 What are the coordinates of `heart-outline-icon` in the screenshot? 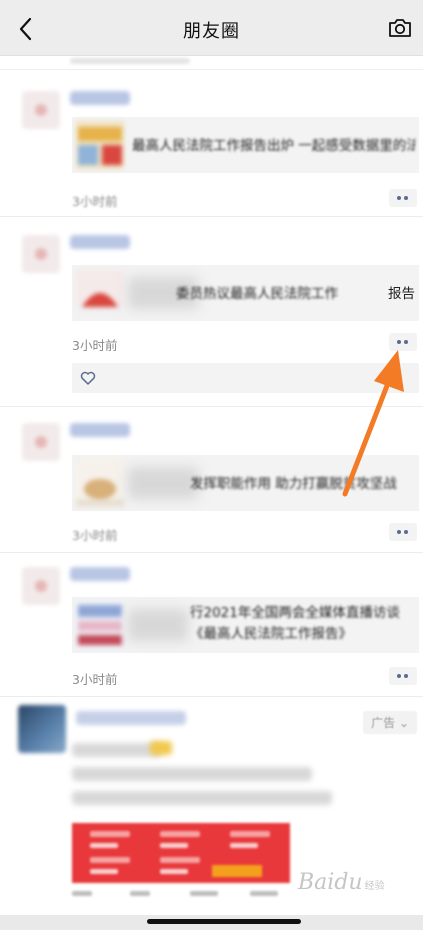 It's located at (88, 378).